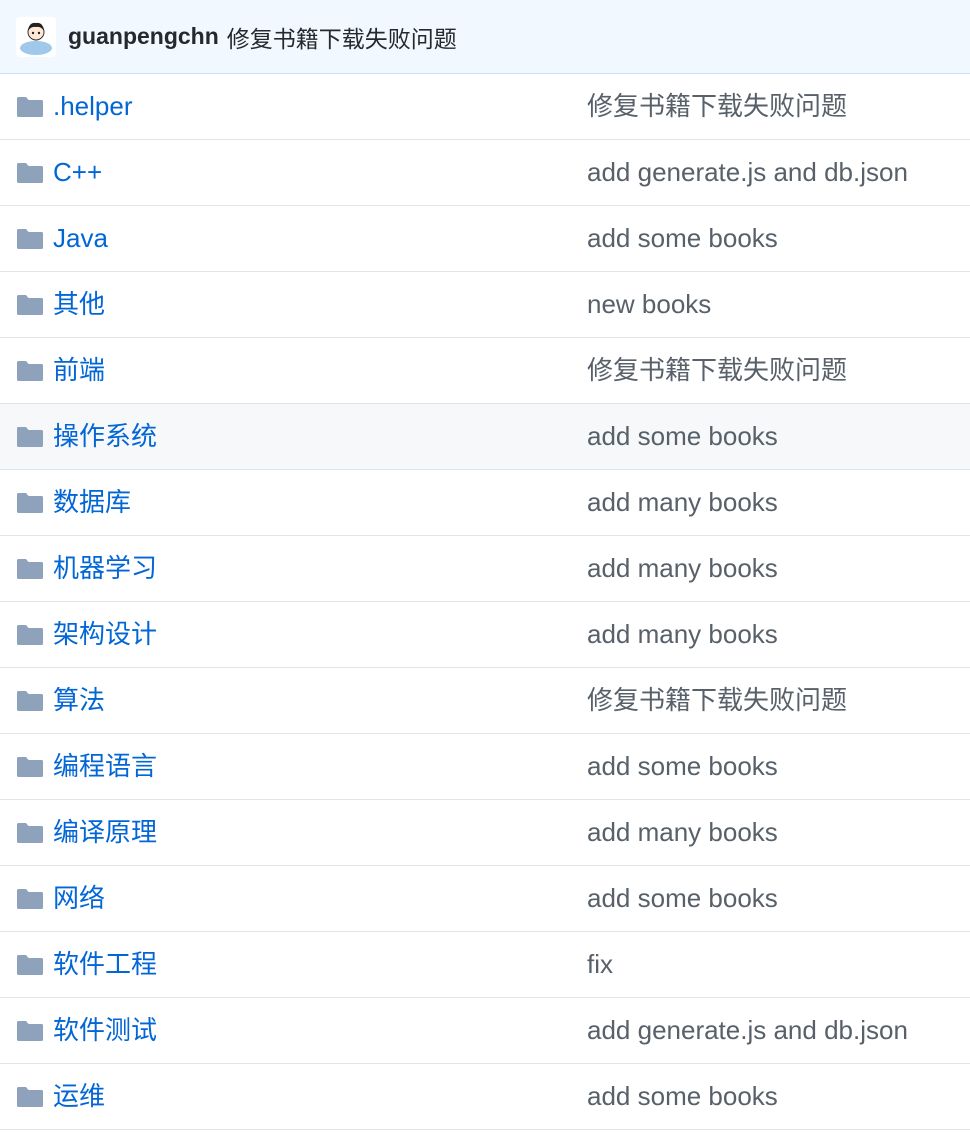 This screenshot has width=970, height=1132. What do you see at coordinates (485, 899) in the screenshot?
I see `file-row: 网络 add some books` at bounding box center [485, 899].